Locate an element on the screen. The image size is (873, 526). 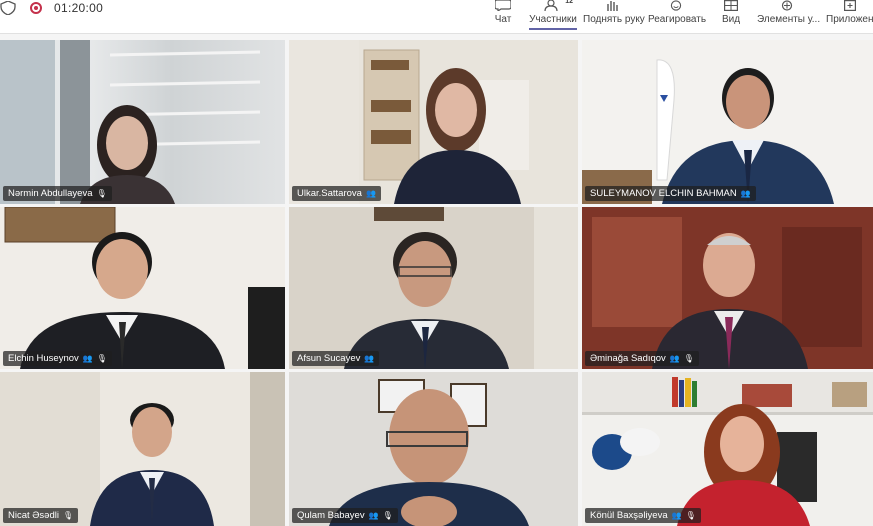
video-tile: Nicat Əsədli 🎙 is located at coordinates (142, 449).